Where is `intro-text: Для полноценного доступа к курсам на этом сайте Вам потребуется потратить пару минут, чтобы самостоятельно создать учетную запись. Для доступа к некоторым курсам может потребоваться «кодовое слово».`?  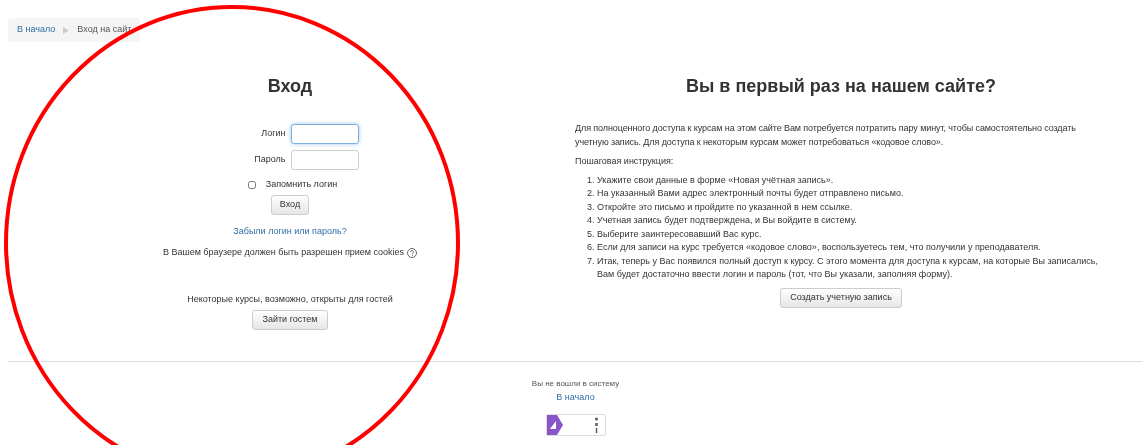
intro-text: Для полноценного доступа к курсам на этом сайте Вам потребуется потратить пару минут, чтобы самостоятельно создать учетную запись. Для доступа к некоторым курсам может потребоваться «кодовое слово». is located at coordinates (826, 135).